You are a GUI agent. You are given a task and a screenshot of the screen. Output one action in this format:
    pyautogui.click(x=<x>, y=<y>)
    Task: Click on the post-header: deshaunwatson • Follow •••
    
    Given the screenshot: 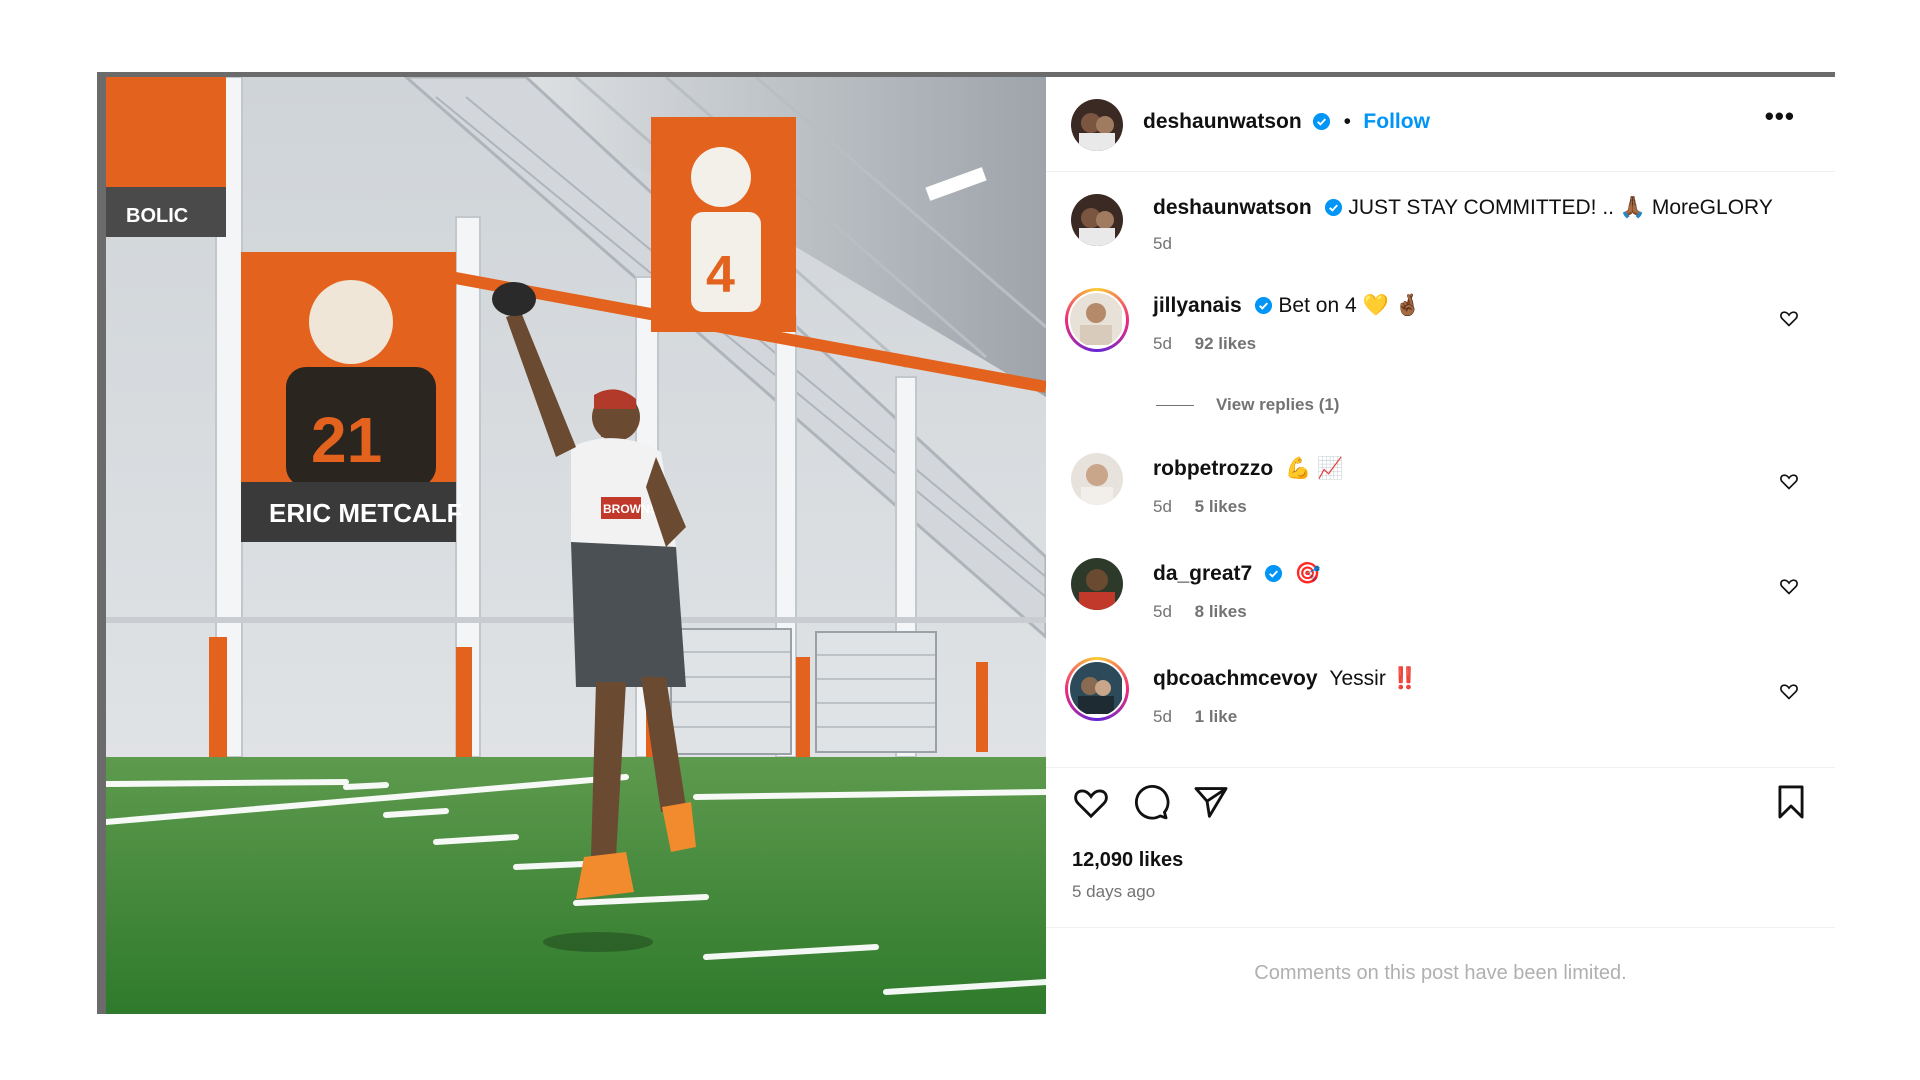 What is the action you would take?
    pyautogui.click(x=1440, y=124)
    